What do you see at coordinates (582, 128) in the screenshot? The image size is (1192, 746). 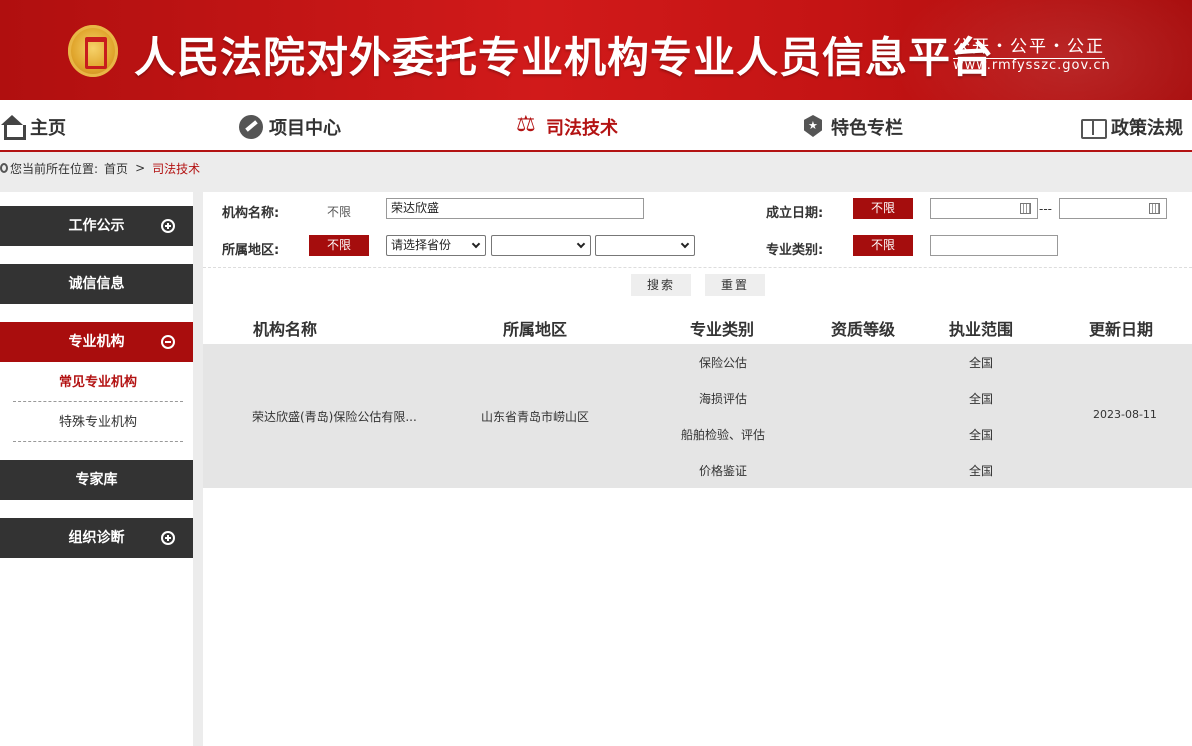 I see `nav-item-label: 司法技术` at bounding box center [582, 128].